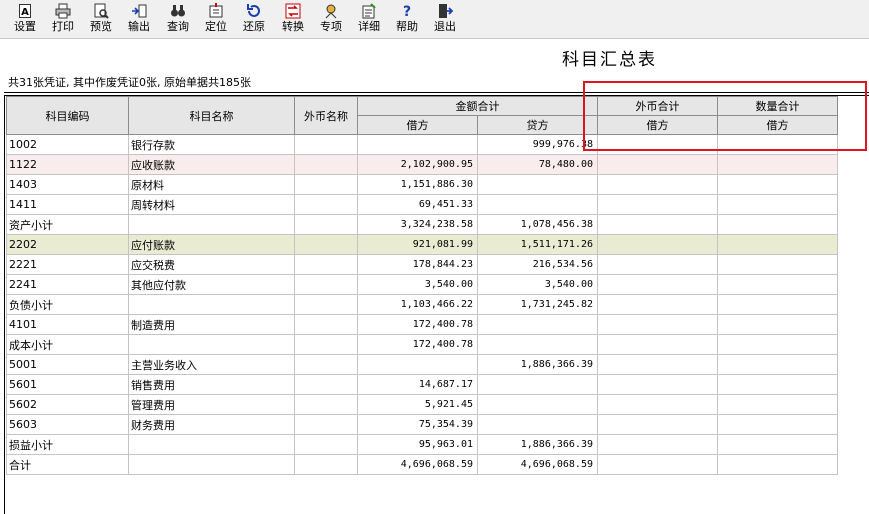  I want to click on debit-amount-cell, so click(417, 144).